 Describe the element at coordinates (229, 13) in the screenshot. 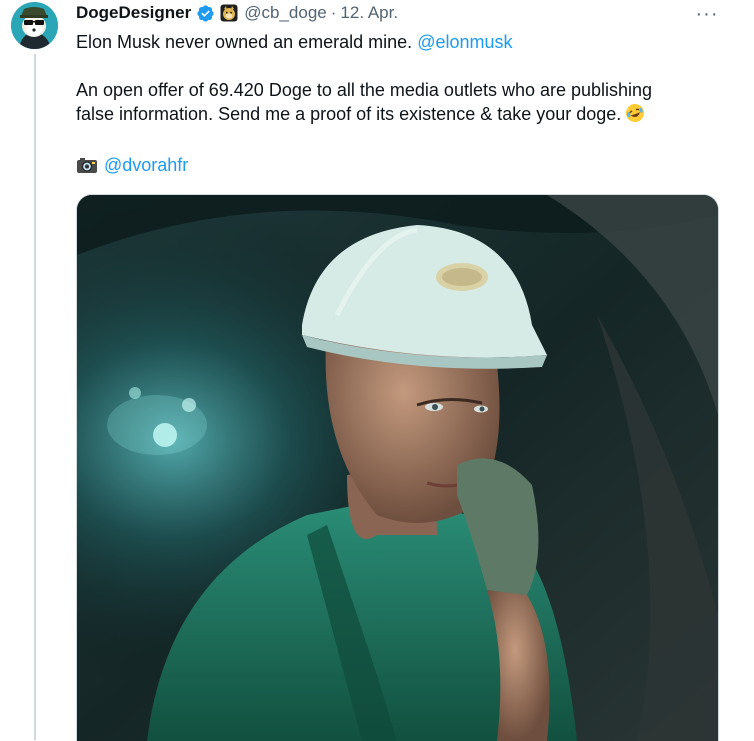

I see `doge-affiliate-icon` at that location.